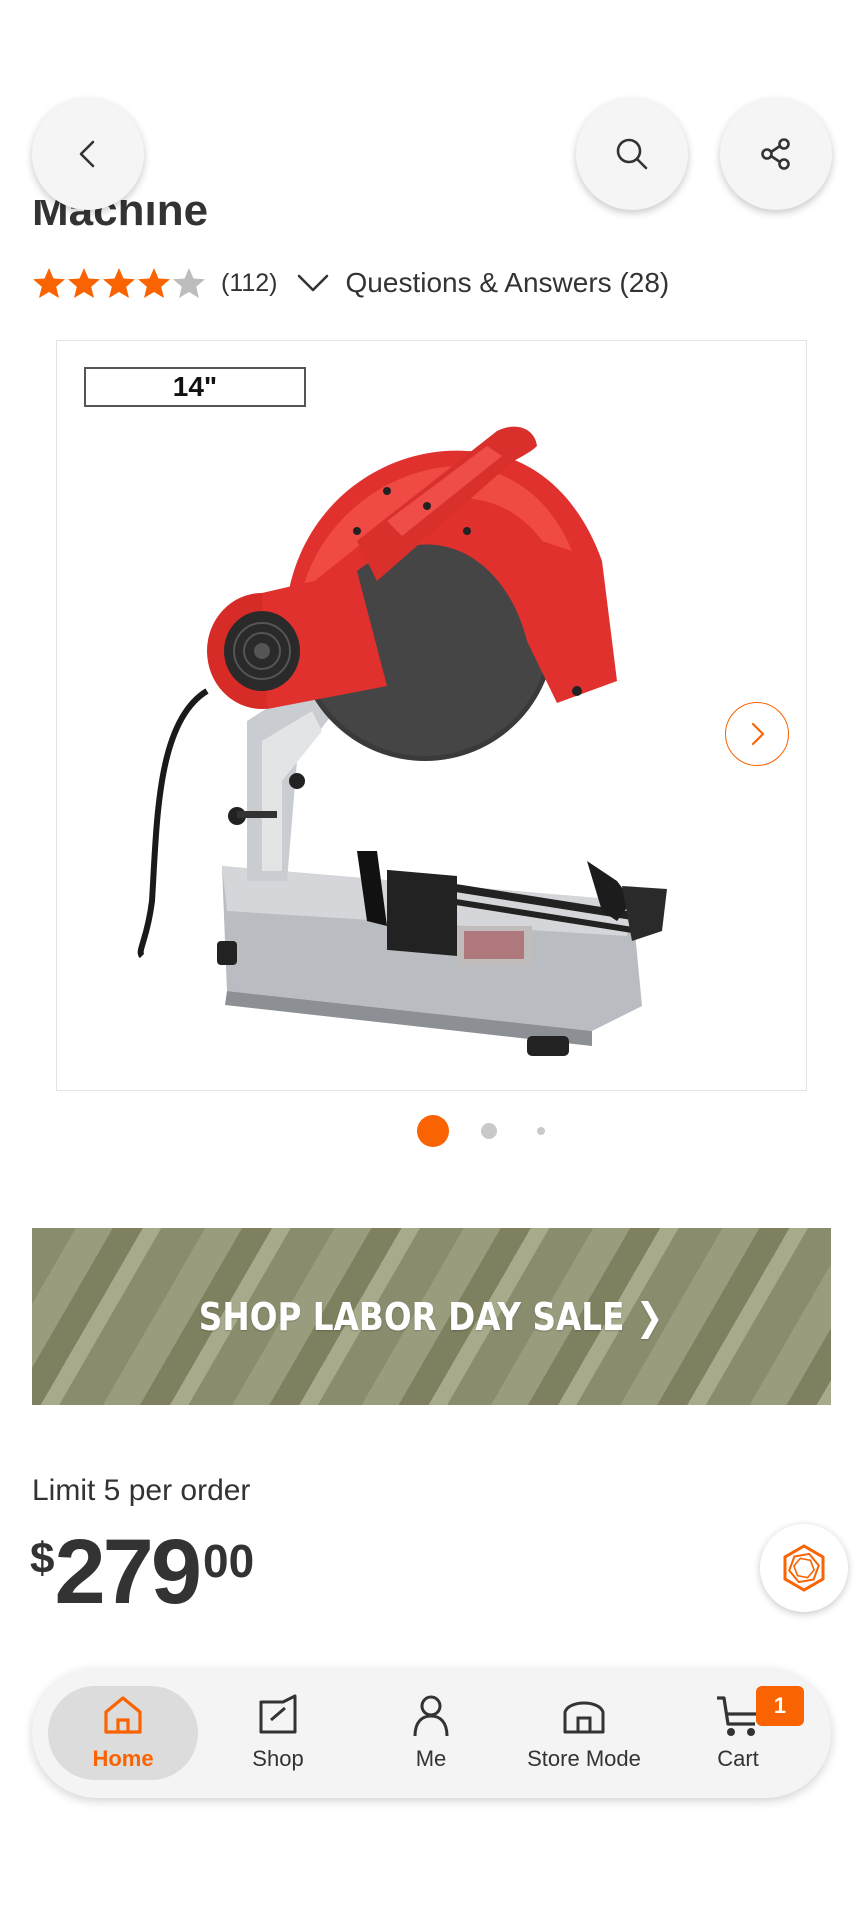  I want to click on pagination-dot-active, so click(433, 1131).